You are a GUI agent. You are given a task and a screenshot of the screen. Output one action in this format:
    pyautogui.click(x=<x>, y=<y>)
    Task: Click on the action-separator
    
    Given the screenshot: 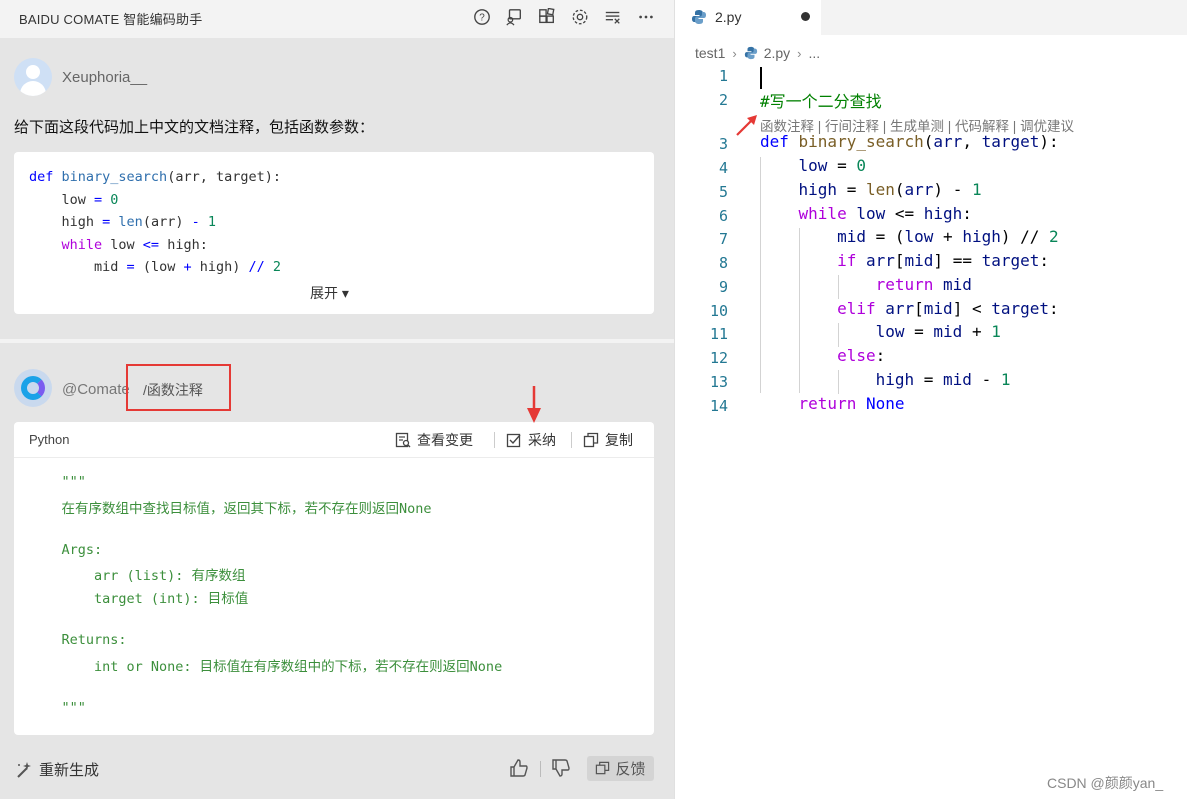 What is the action you would take?
    pyautogui.click(x=494, y=440)
    